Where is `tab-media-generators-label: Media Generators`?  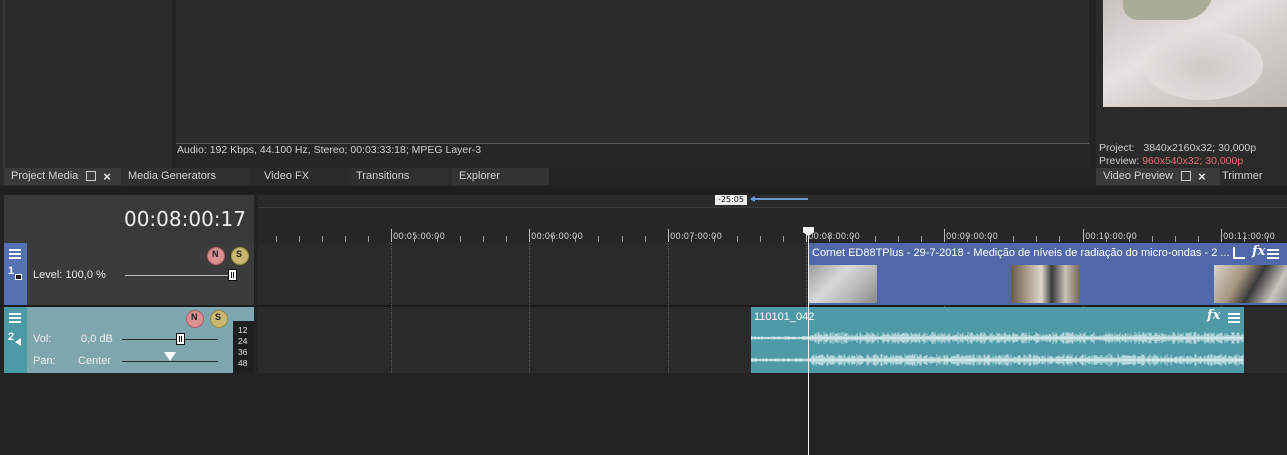
tab-media-generators-label: Media Generators is located at coordinates (172, 176).